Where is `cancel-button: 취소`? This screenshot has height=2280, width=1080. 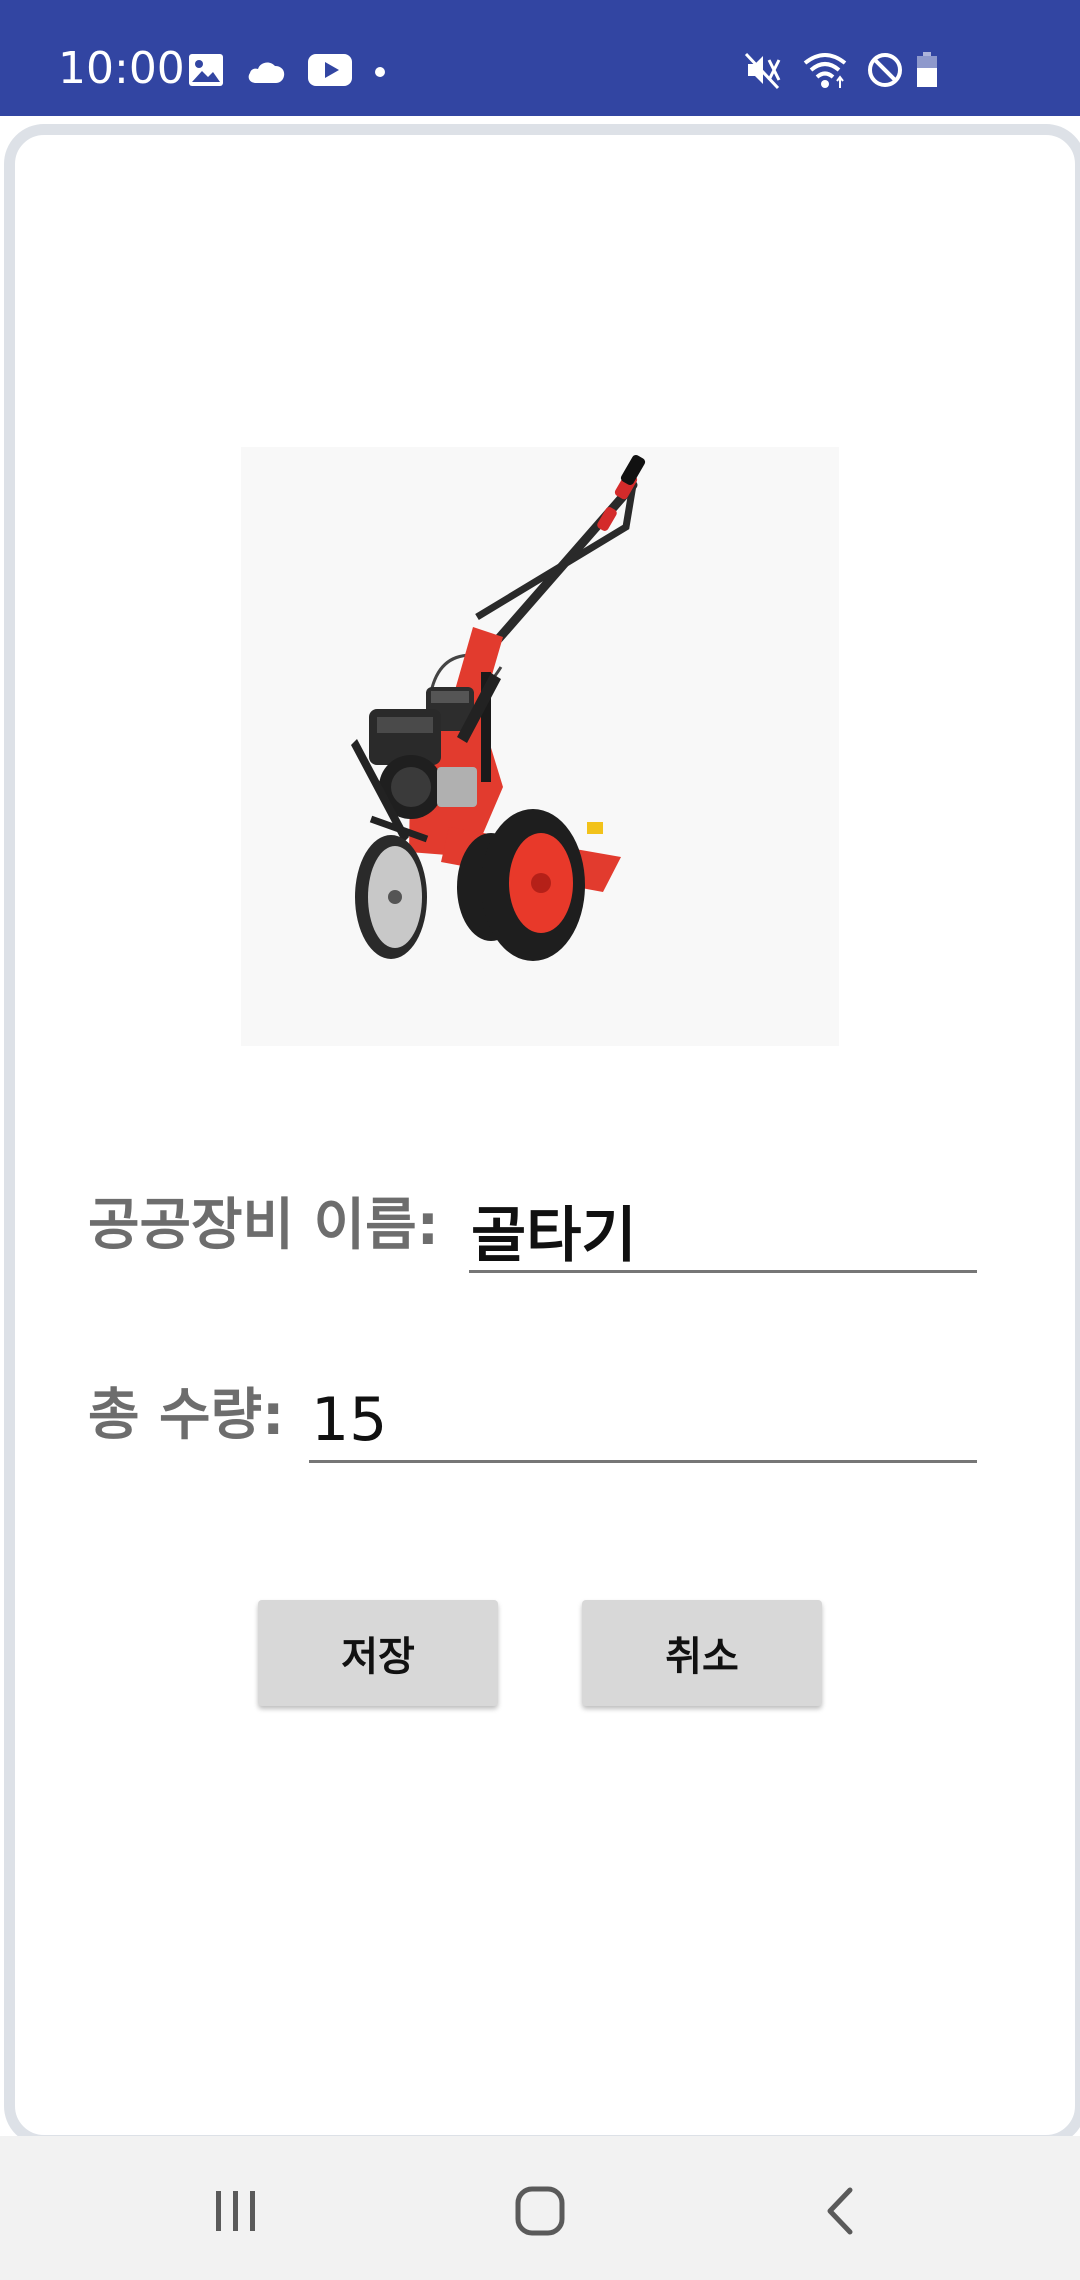 cancel-button: 취소 is located at coordinates (702, 1653).